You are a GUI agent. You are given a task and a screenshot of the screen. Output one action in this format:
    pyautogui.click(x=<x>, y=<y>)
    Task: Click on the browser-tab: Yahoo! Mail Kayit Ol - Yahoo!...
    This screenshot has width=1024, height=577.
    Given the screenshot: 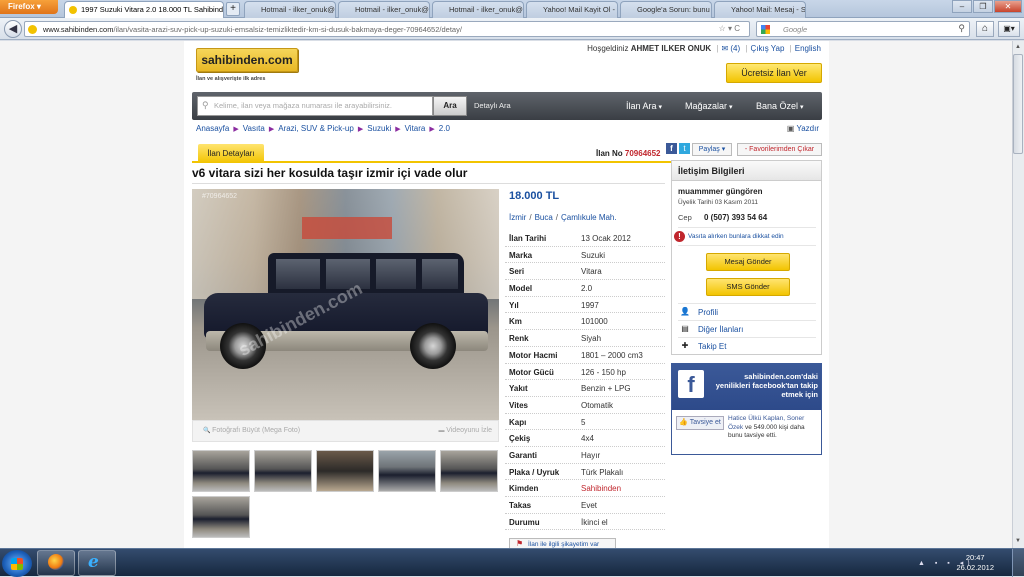 What is the action you would take?
    pyautogui.click(x=572, y=9)
    